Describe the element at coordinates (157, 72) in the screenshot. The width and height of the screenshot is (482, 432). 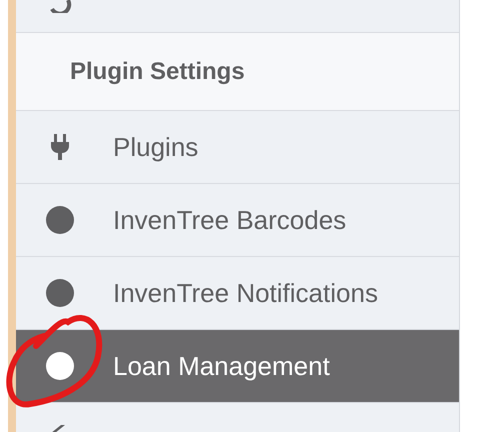
I see `section-heading: Plugin Settings` at that location.